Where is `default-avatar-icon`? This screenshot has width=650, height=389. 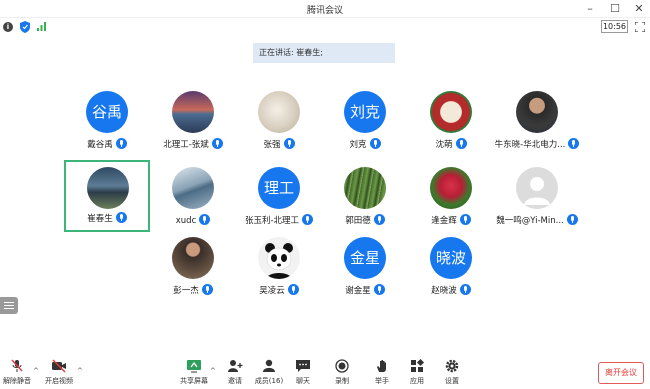
default-avatar-icon is located at coordinates (537, 188).